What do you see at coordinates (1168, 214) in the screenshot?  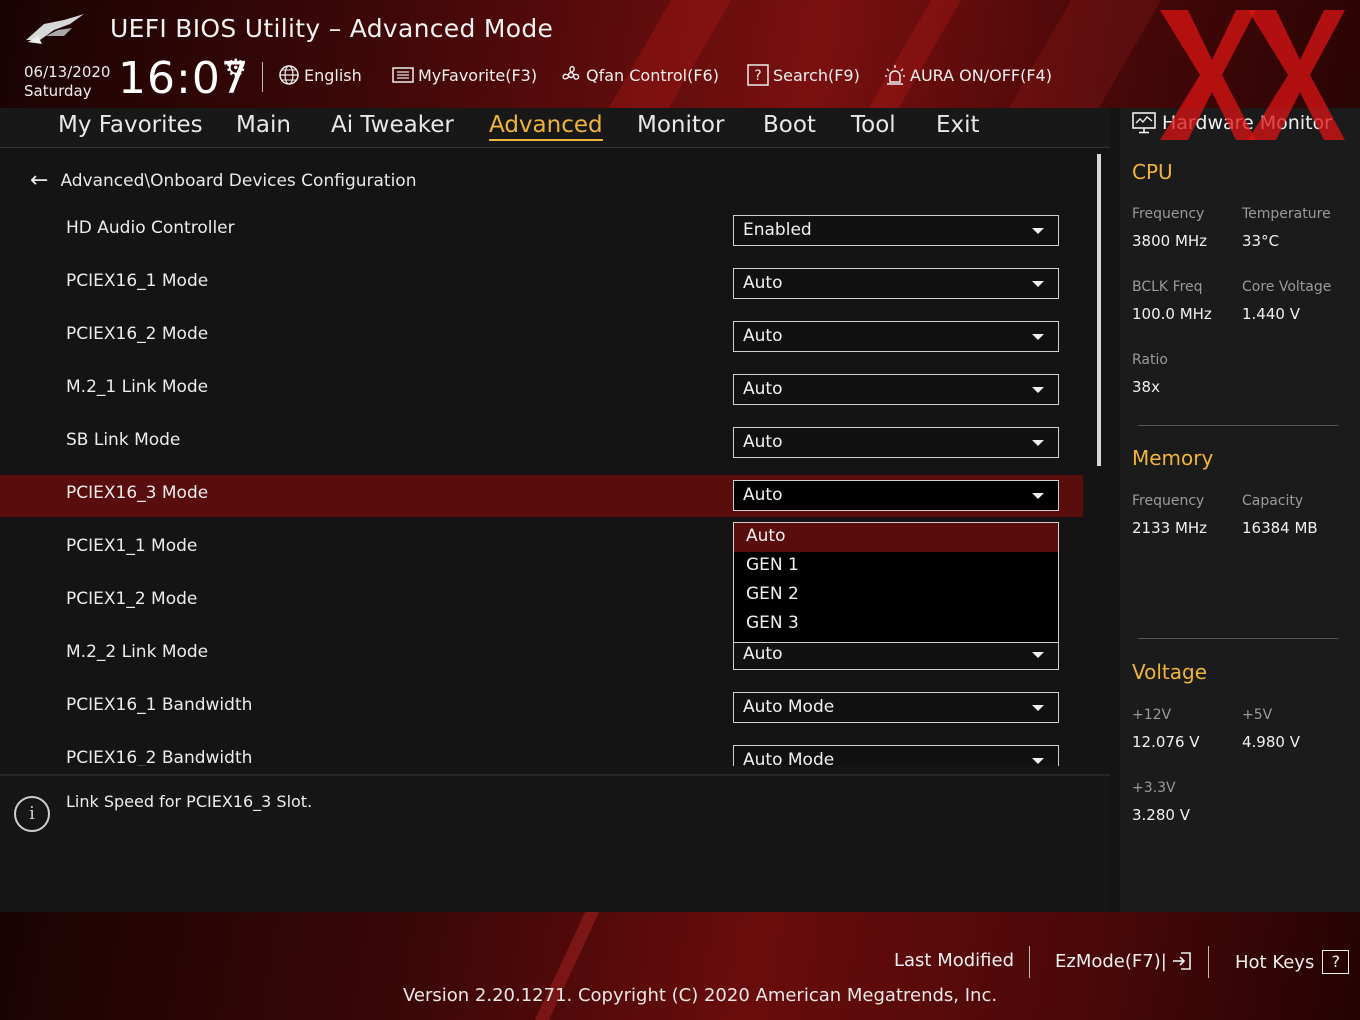 I see `cpu-frequency-label: Frequency` at bounding box center [1168, 214].